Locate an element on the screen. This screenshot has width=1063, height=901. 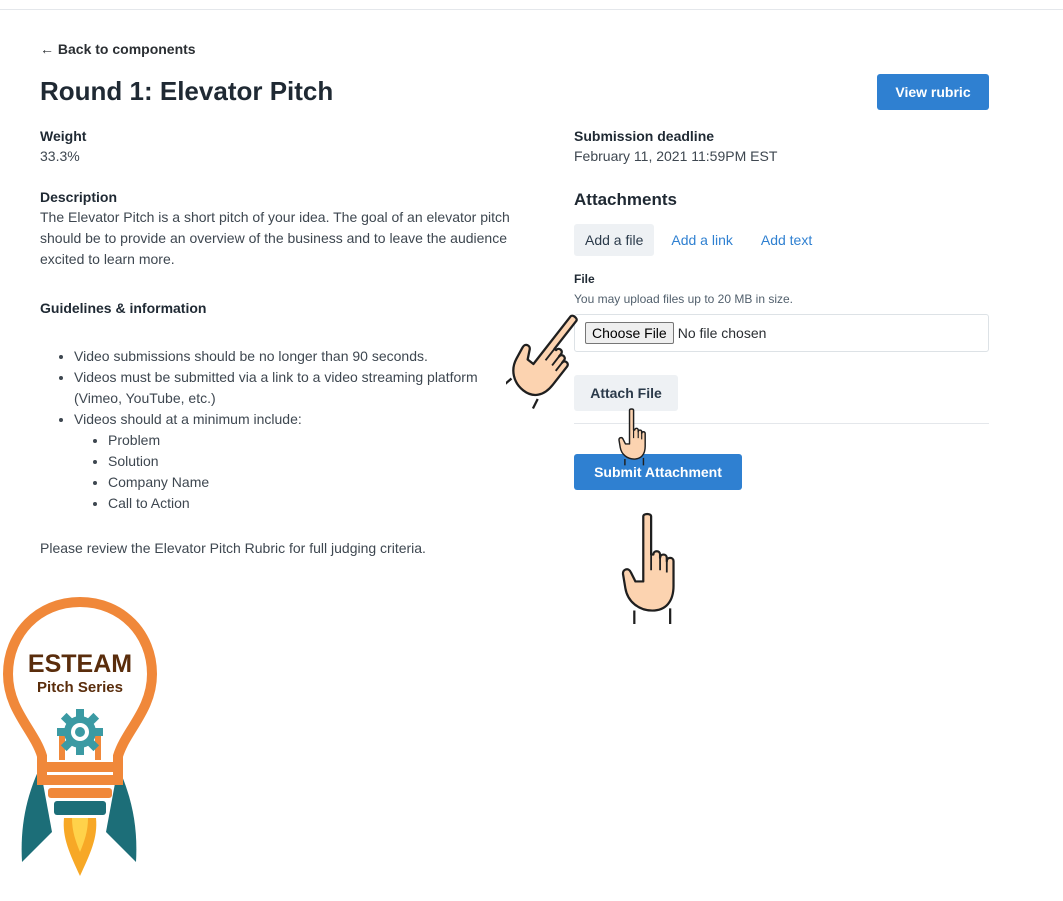
choose-file-button: Choose File is located at coordinates (629, 333).